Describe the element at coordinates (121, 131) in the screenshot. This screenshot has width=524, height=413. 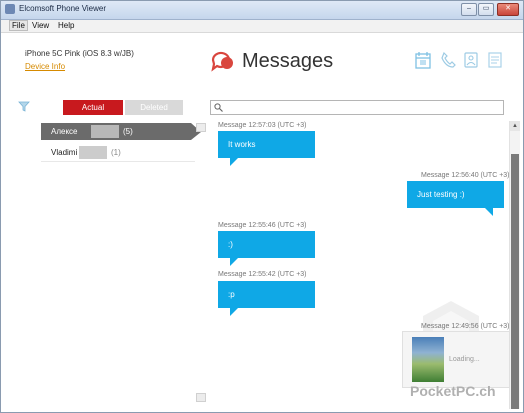
I see `contact-item-selected: Алексе (5)` at that location.